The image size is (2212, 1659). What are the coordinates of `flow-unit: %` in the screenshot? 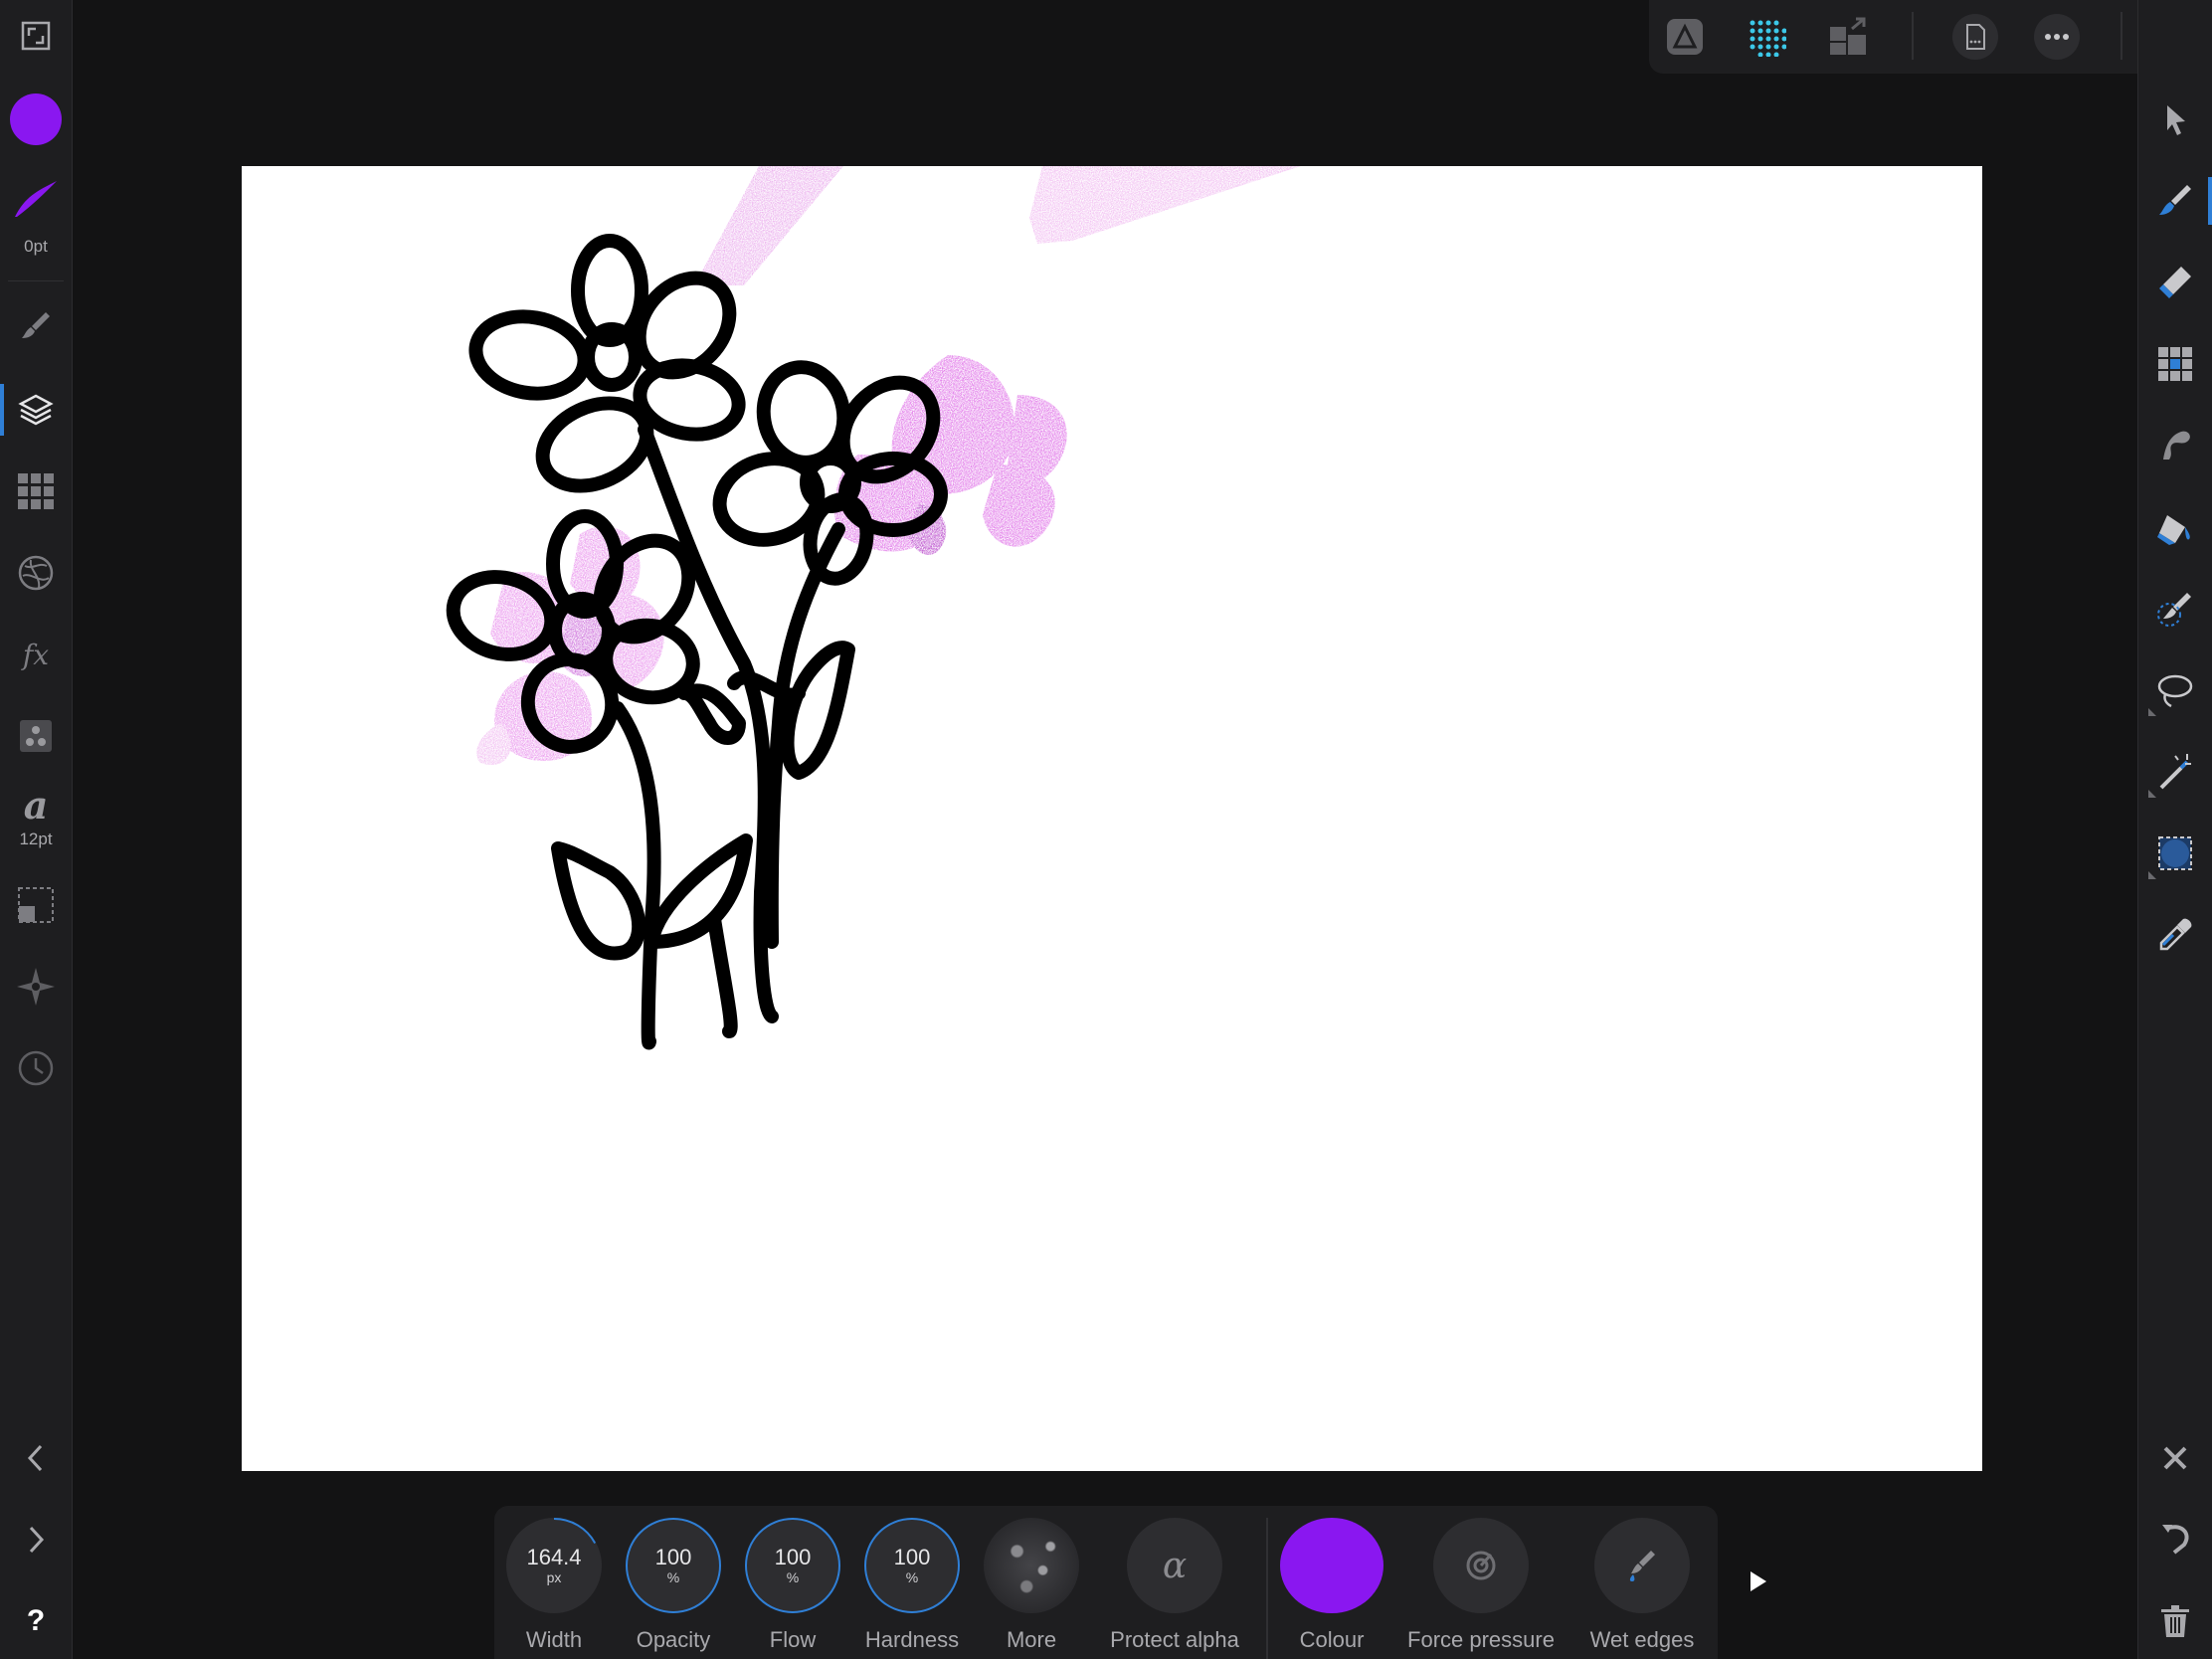 It's located at (793, 1577).